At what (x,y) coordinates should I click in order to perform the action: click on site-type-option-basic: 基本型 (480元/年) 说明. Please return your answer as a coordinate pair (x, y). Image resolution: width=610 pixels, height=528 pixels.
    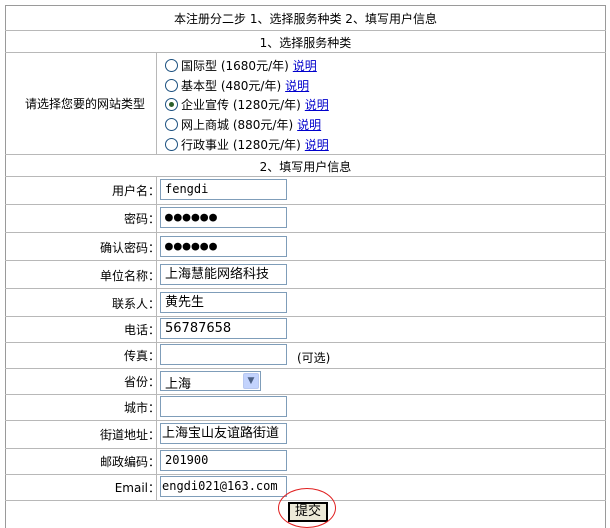
    Looking at the image, I should click on (237, 85).